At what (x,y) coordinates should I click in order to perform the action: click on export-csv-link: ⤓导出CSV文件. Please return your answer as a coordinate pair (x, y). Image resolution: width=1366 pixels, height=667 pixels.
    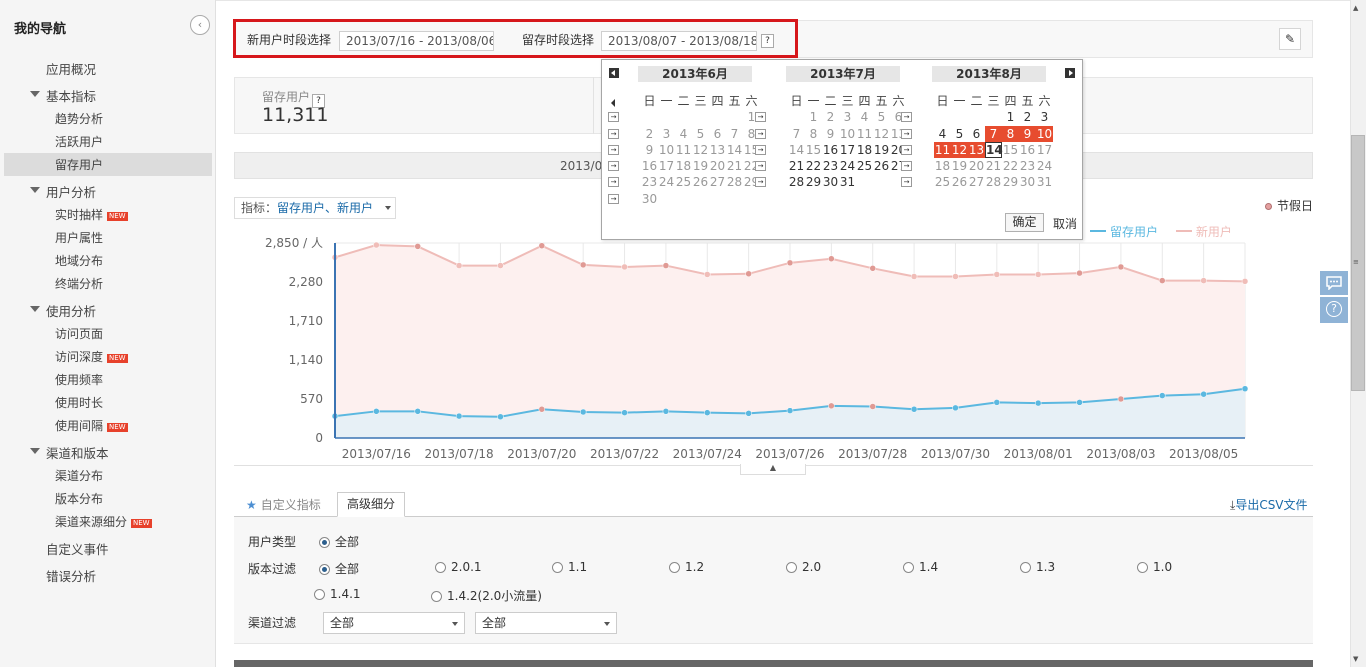
    Looking at the image, I should click on (1269, 504).